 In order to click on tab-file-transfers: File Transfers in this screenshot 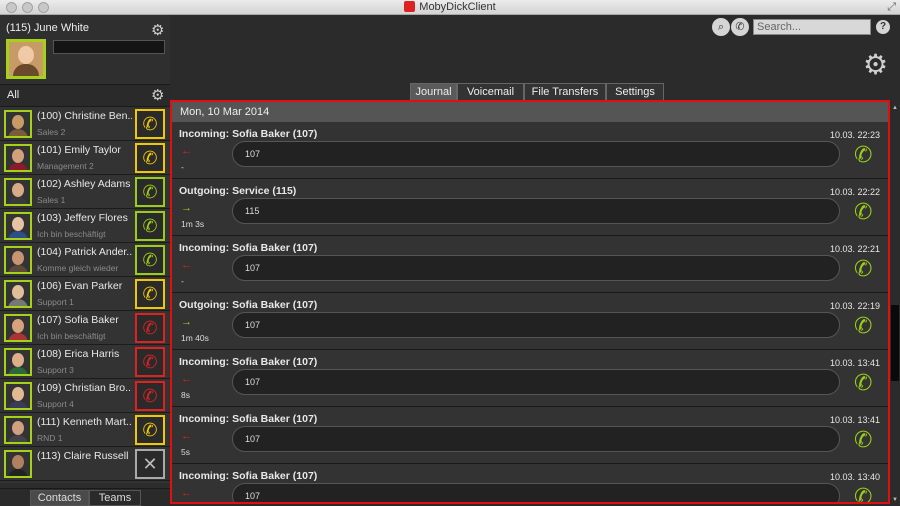, I will do `click(565, 92)`.